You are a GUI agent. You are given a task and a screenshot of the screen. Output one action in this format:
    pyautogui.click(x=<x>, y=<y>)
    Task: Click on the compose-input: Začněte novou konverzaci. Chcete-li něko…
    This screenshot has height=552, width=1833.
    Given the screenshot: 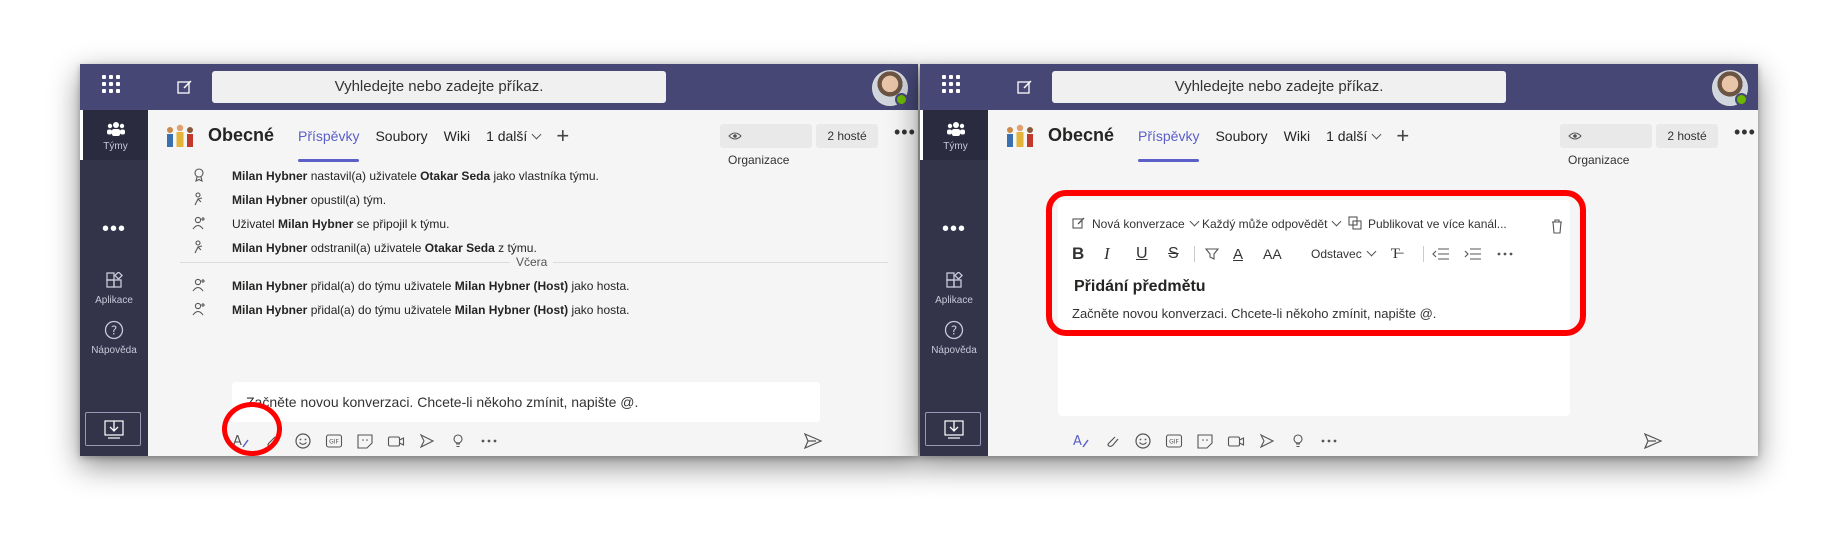 What is the action you would take?
    pyautogui.click(x=526, y=402)
    